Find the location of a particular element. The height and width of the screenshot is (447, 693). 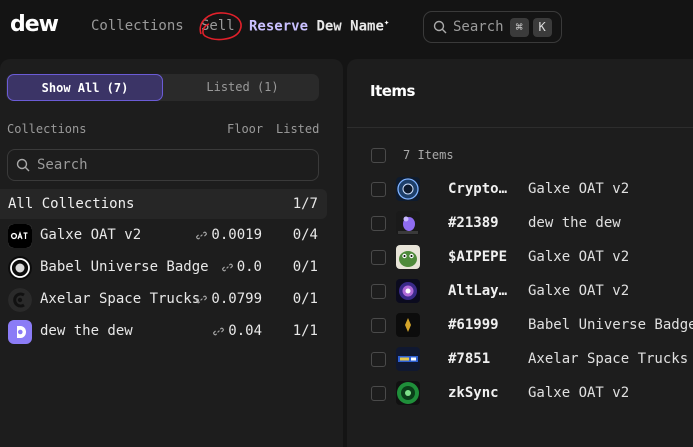

global-search: Search ⌘ K is located at coordinates (492, 27).